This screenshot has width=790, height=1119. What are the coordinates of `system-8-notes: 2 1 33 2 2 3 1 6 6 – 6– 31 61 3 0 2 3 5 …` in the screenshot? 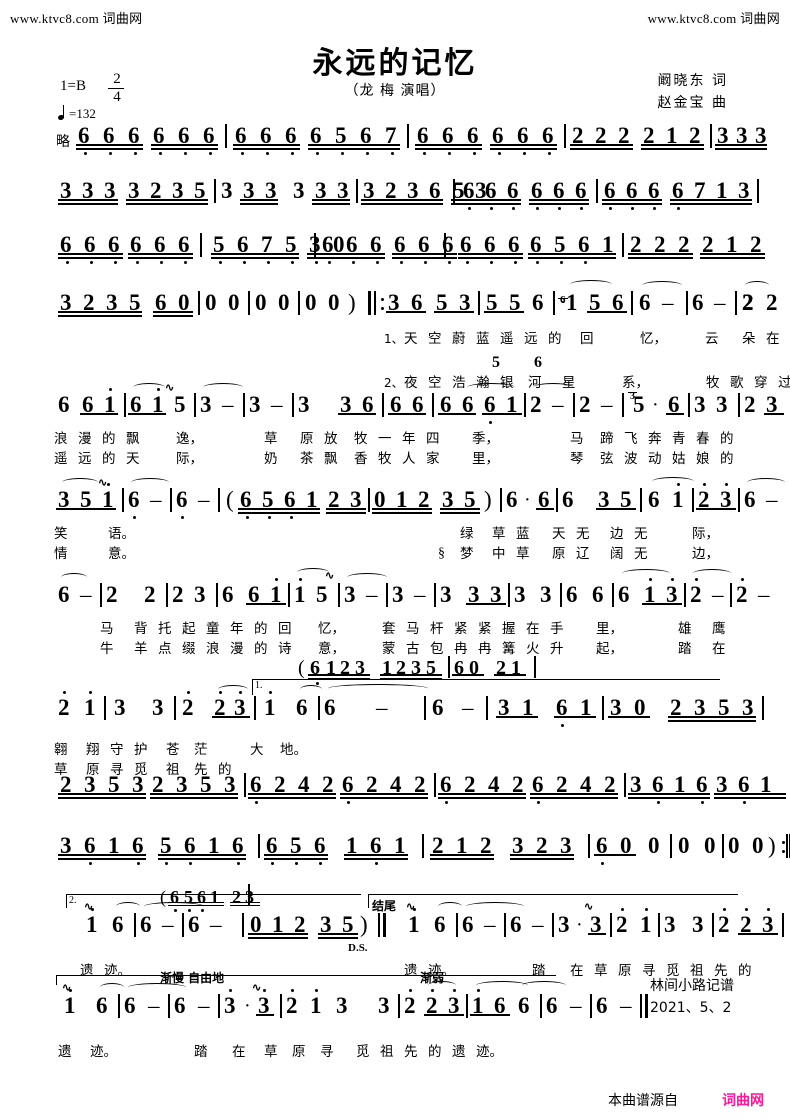 It's located at (395, 711).